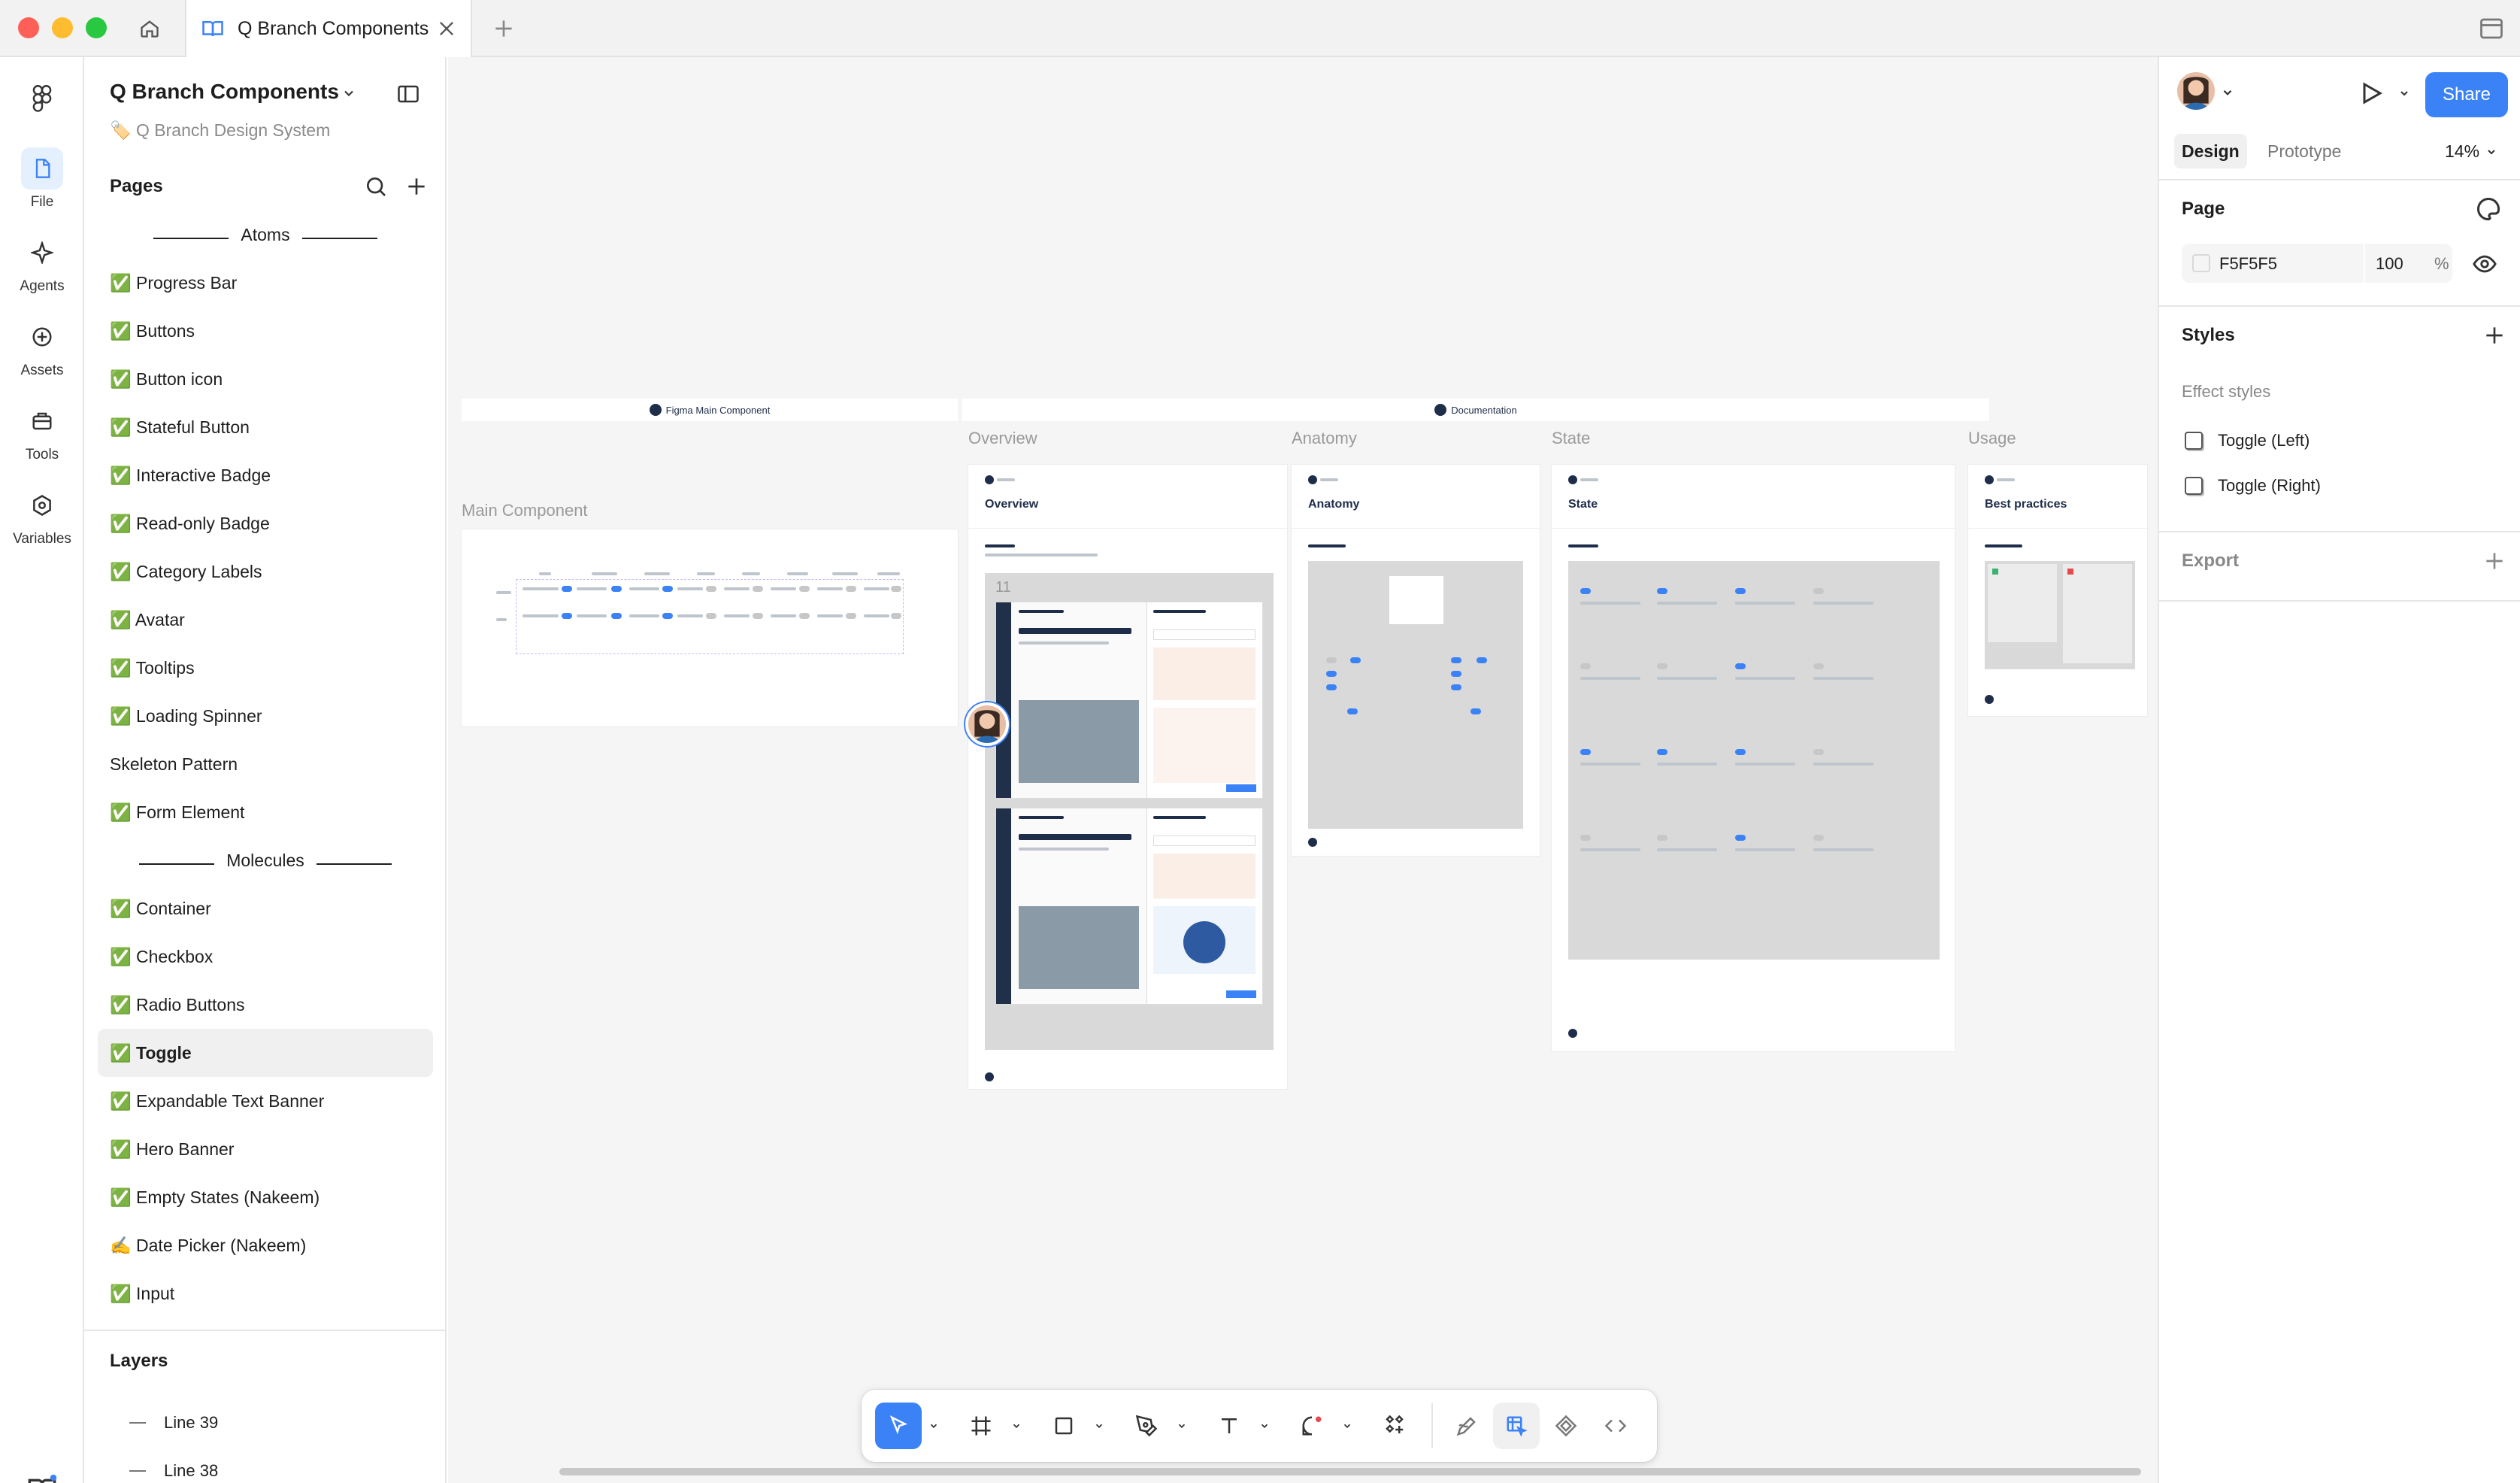 The height and width of the screenshot is (1483, 2520). I want to click on shape-tool-menu, so click(1099, 1426).